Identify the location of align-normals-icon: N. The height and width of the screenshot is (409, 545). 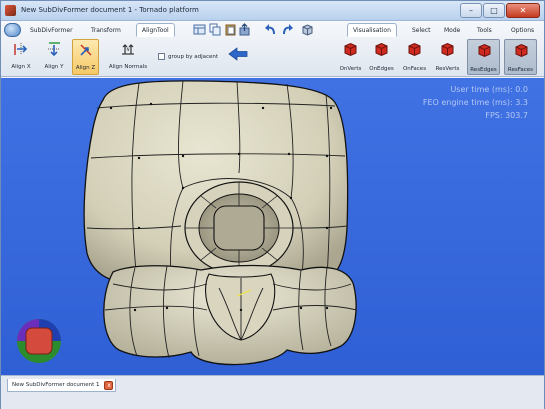
(128, 49).